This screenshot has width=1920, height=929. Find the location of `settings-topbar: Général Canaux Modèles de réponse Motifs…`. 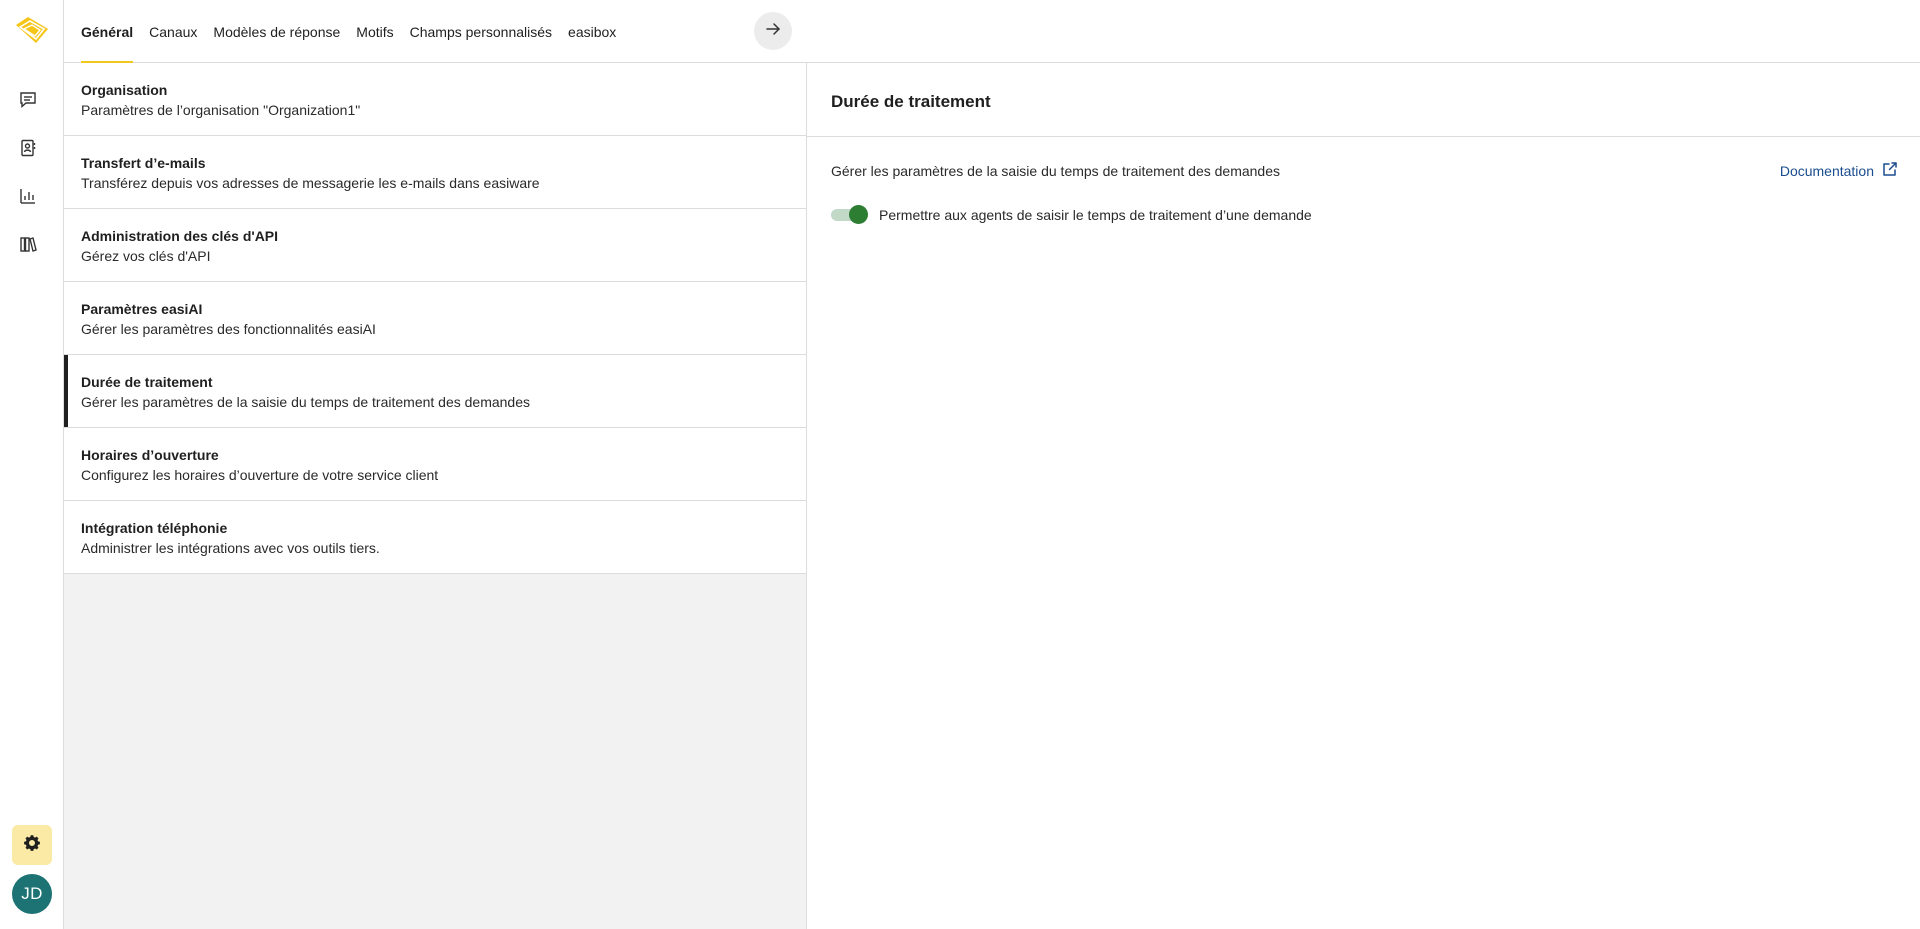

settings-topbar: Général Canaux Modèles de réponse Motifs… is located at coordinates (435, 32).